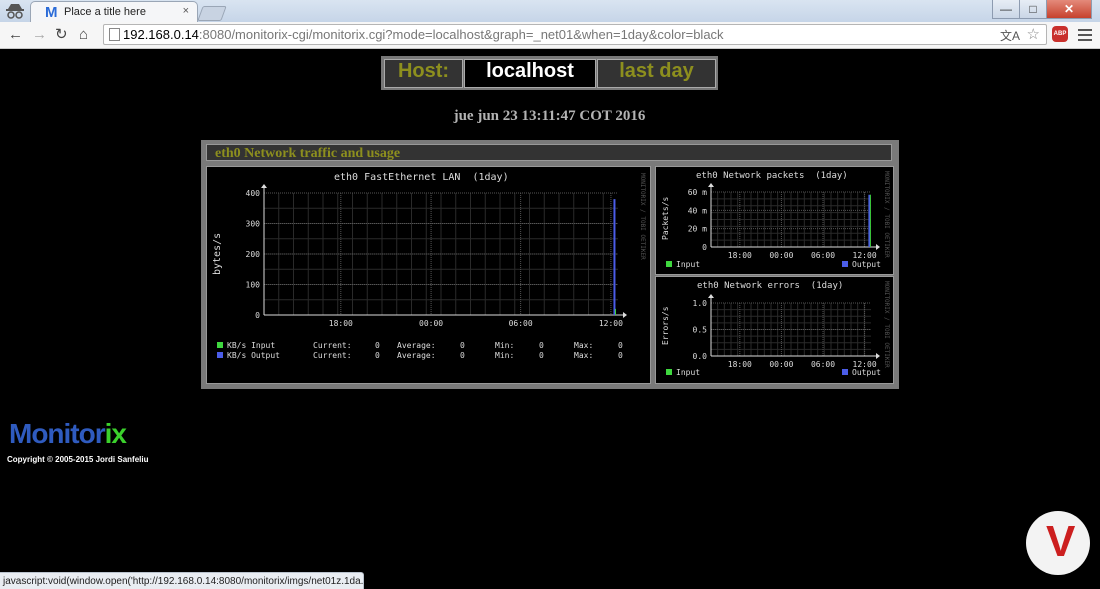 Image resolution: width=1100 pixels, height=589 pixels. I want to click on y-tick-label: 0.5, so click(700, 330).